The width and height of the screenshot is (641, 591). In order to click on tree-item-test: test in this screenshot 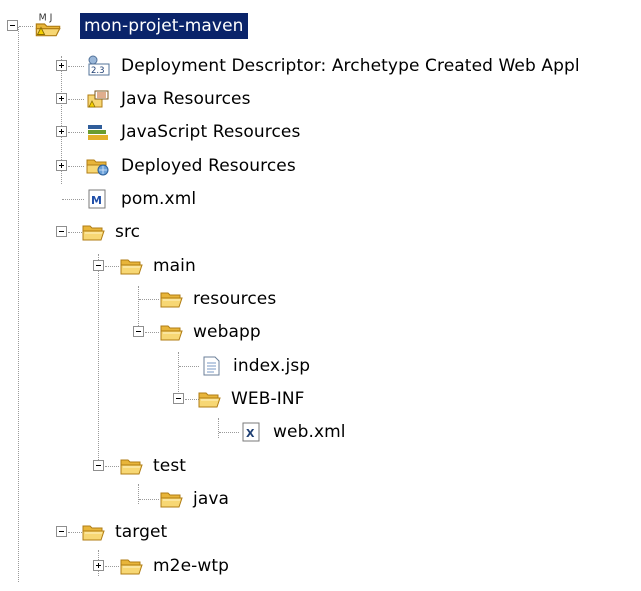, I will do `click(320, 466)`.